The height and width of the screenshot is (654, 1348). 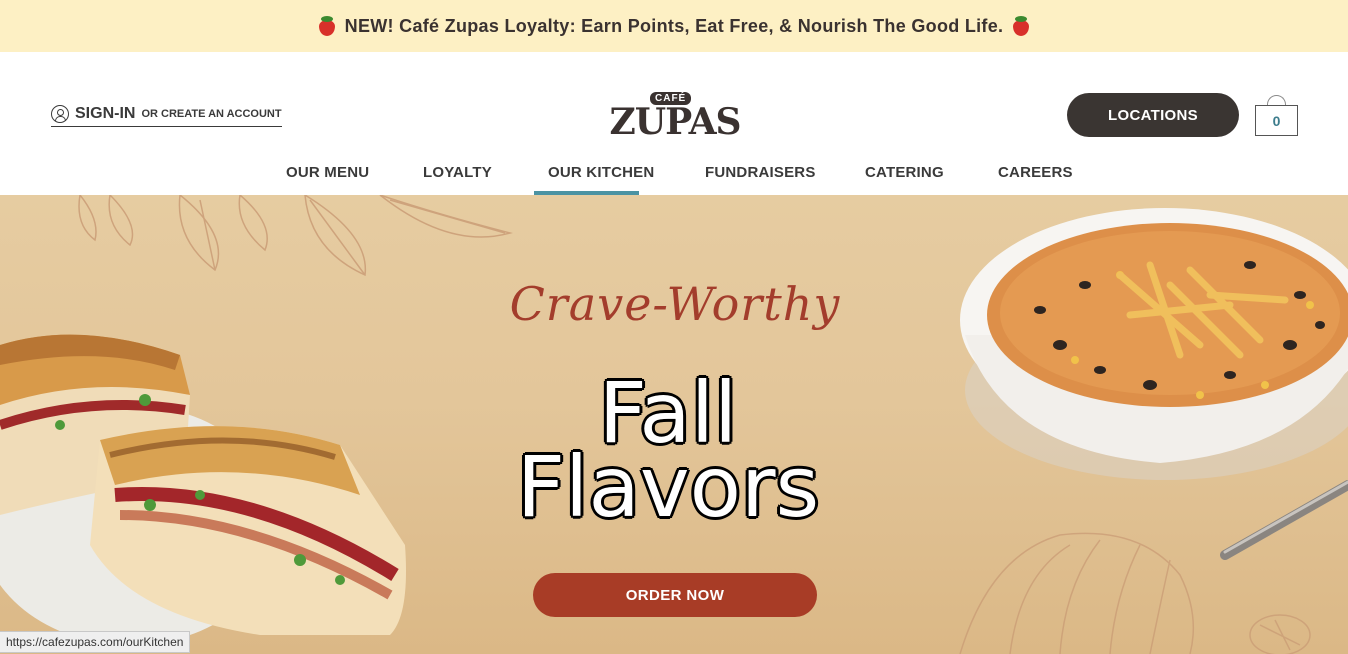 I want to click on create-account-label: OR CREATE AN ACCOUNT, so click(x=211, y=114).